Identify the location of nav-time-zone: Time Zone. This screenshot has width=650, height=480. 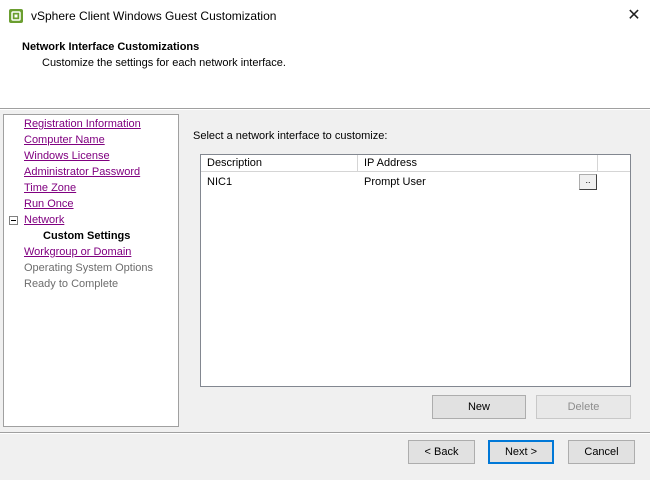
(50, 188).